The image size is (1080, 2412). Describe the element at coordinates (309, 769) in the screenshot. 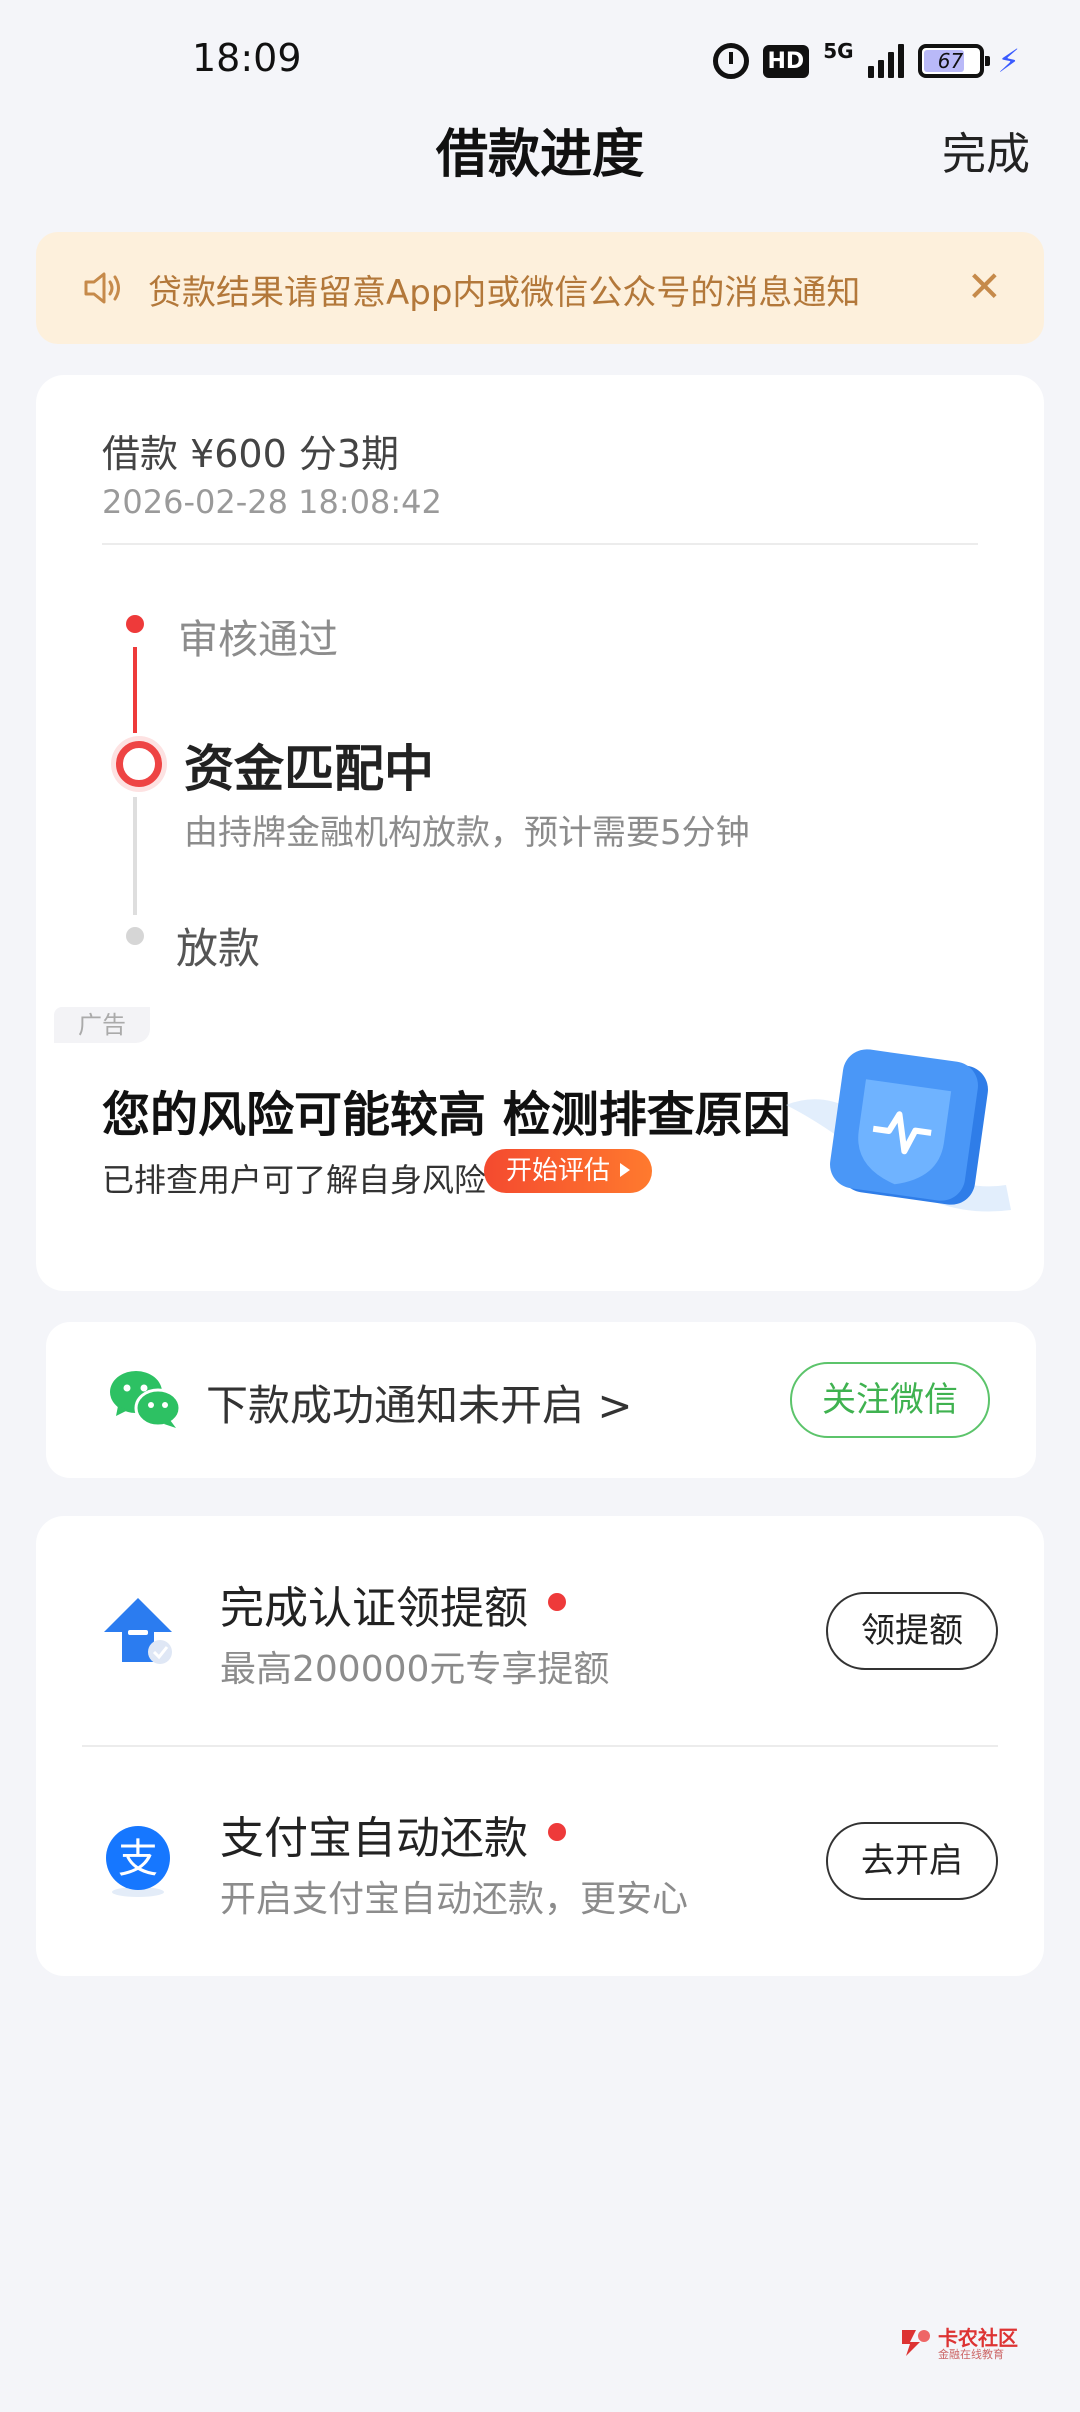

I see `timeline-step-matching: 资金匹配中` at that location.